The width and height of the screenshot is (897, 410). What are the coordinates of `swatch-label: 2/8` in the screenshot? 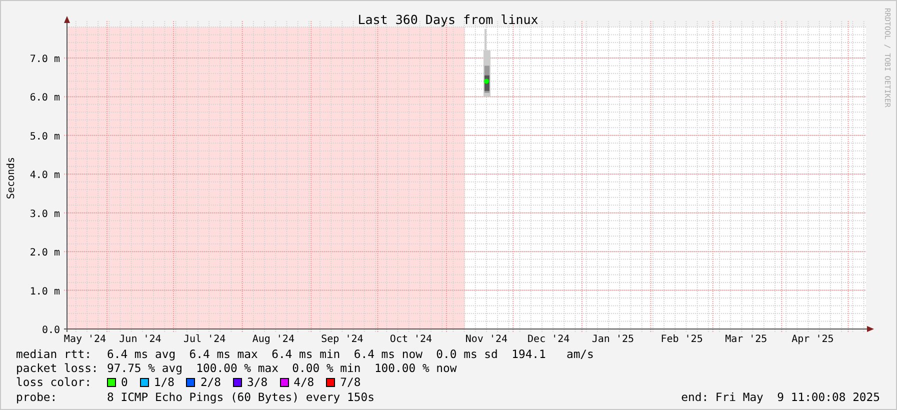 It's located at (211, 382).